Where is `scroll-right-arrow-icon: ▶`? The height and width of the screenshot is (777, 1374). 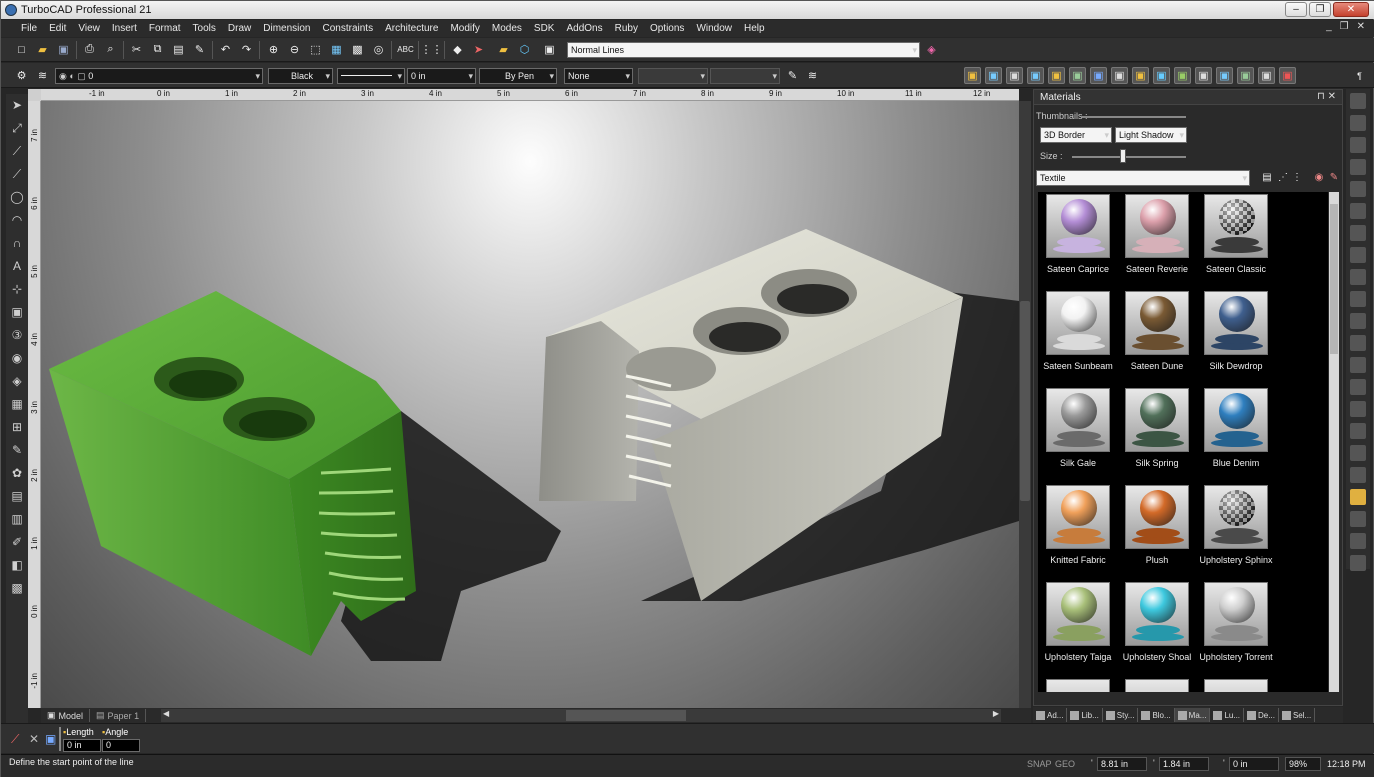
scroll-right-arrow-icon: ▶ is located at coordinates (996, 713).